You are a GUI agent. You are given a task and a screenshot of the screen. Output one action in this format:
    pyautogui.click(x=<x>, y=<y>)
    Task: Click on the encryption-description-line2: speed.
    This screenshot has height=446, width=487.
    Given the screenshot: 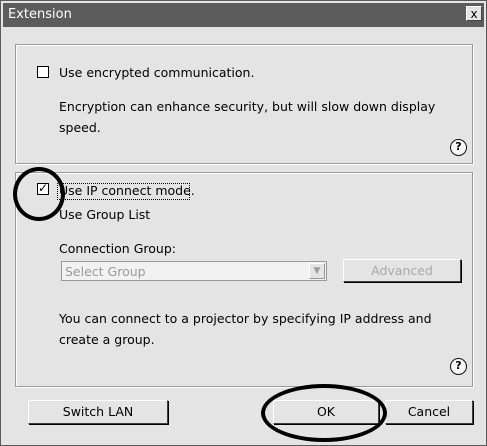 What is the action you would take?
    pyautogui.click(x=80, y=127)
    